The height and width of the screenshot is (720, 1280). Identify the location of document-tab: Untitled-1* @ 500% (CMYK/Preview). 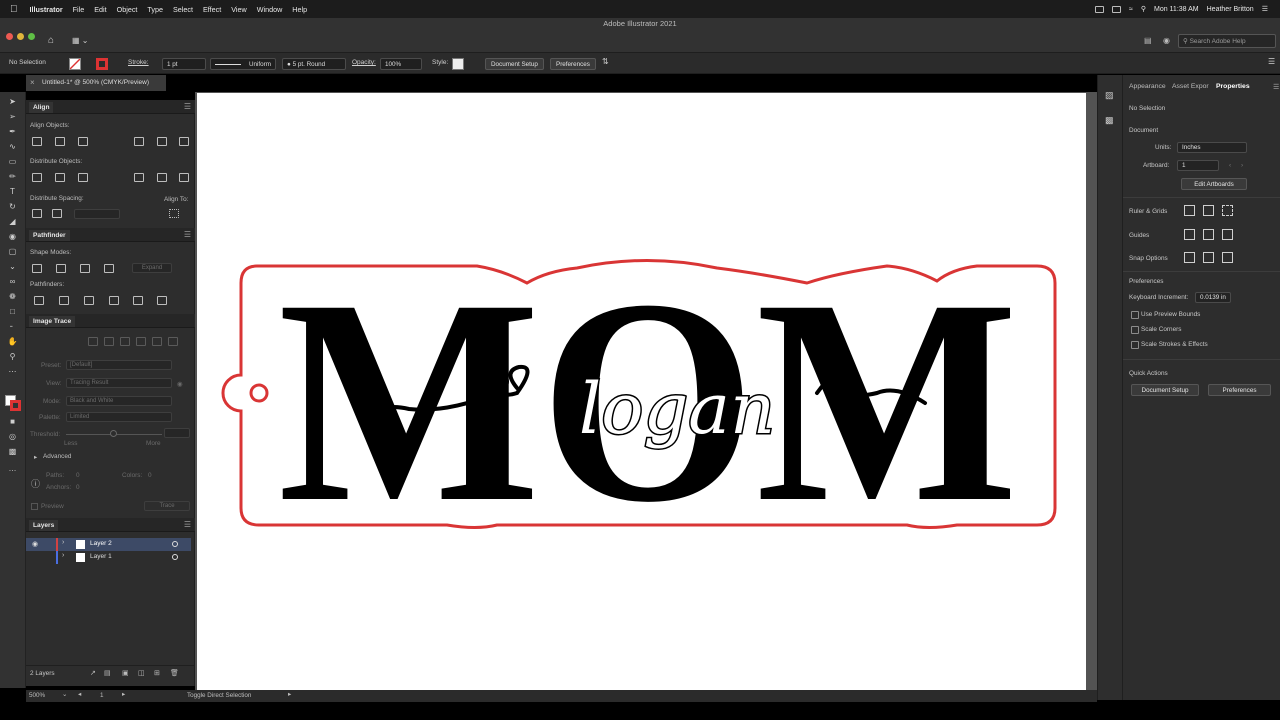
(96, 83).